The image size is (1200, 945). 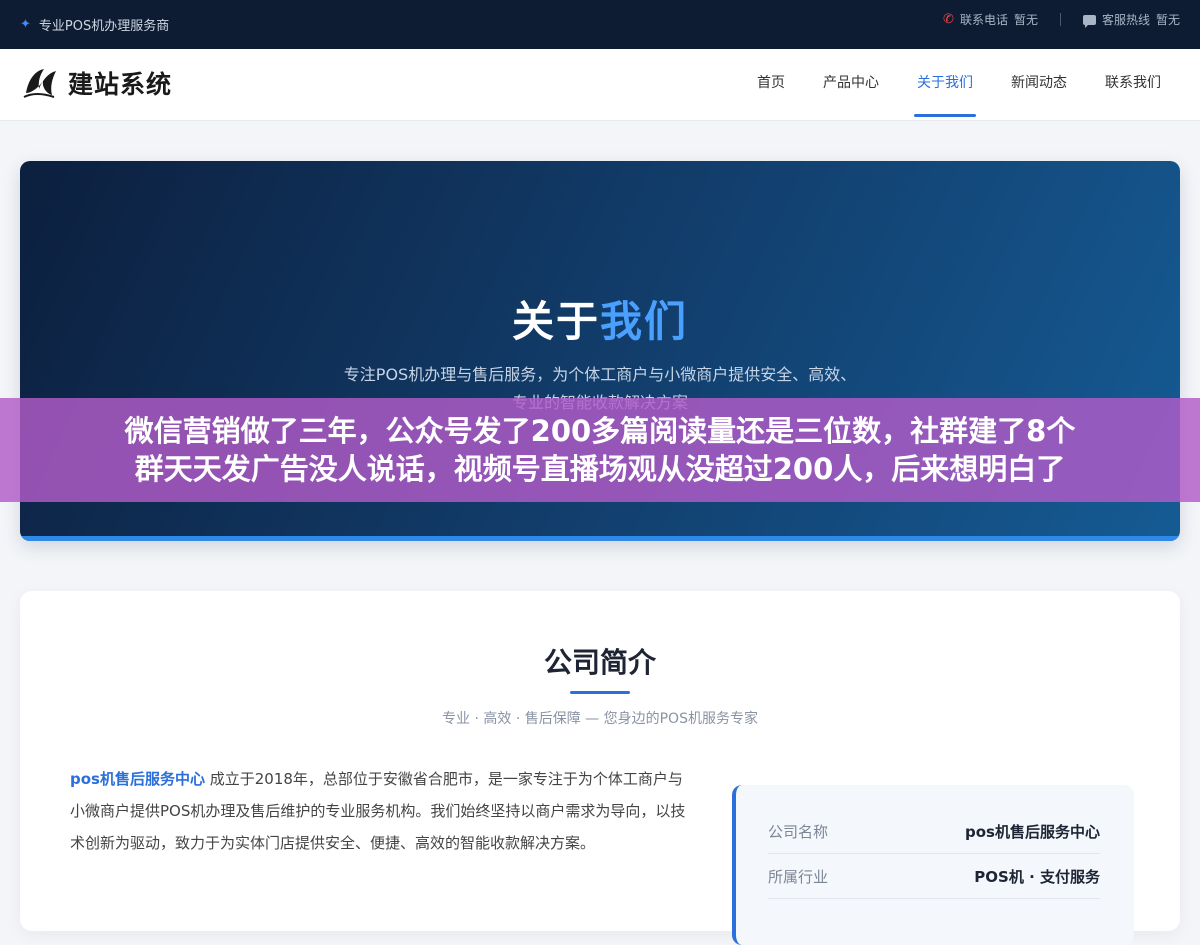 What do you see at coordinates (1133, 84) in the screenshot?
I see `nav-contact: 联系我们` at bounding box center [1133, 84].